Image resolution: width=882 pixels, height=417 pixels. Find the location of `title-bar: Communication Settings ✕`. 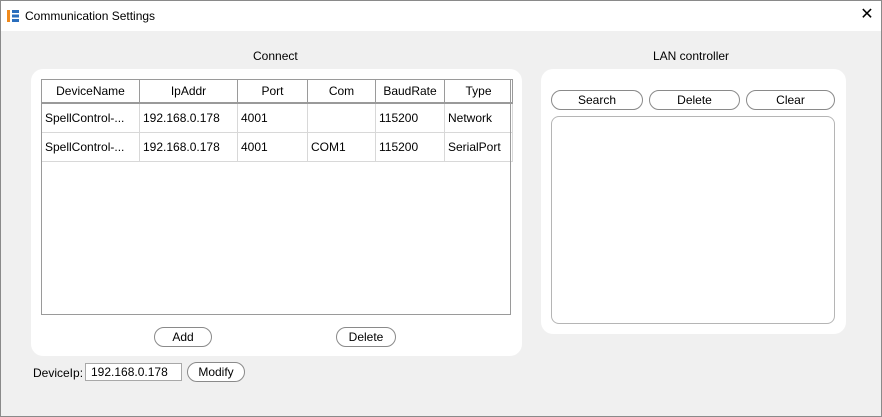

title-bar: Communication Settings ✕ is located at coordinates (441, 16).